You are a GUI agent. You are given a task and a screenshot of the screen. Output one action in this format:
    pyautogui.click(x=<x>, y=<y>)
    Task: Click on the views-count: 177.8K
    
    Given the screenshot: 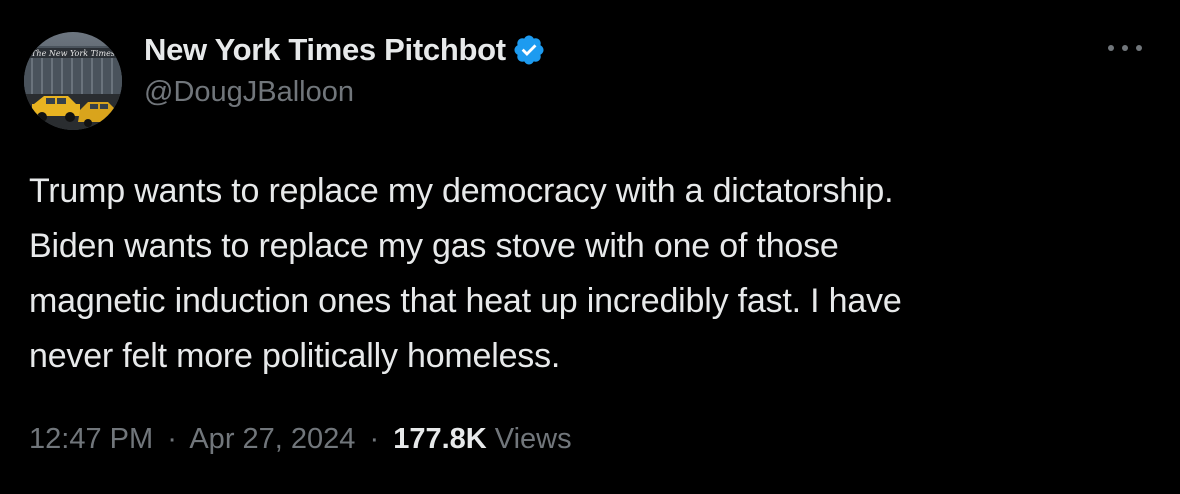 What is the action you would take?
    pyautogui.click(x=440, y=439)
    